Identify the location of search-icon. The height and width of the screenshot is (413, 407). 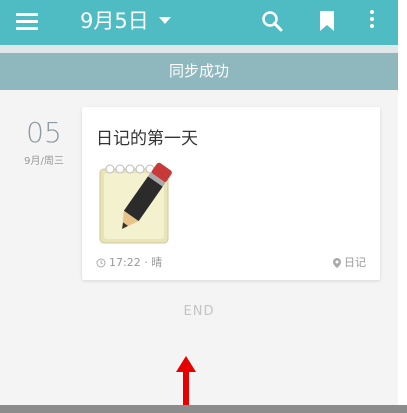
(272, 21).